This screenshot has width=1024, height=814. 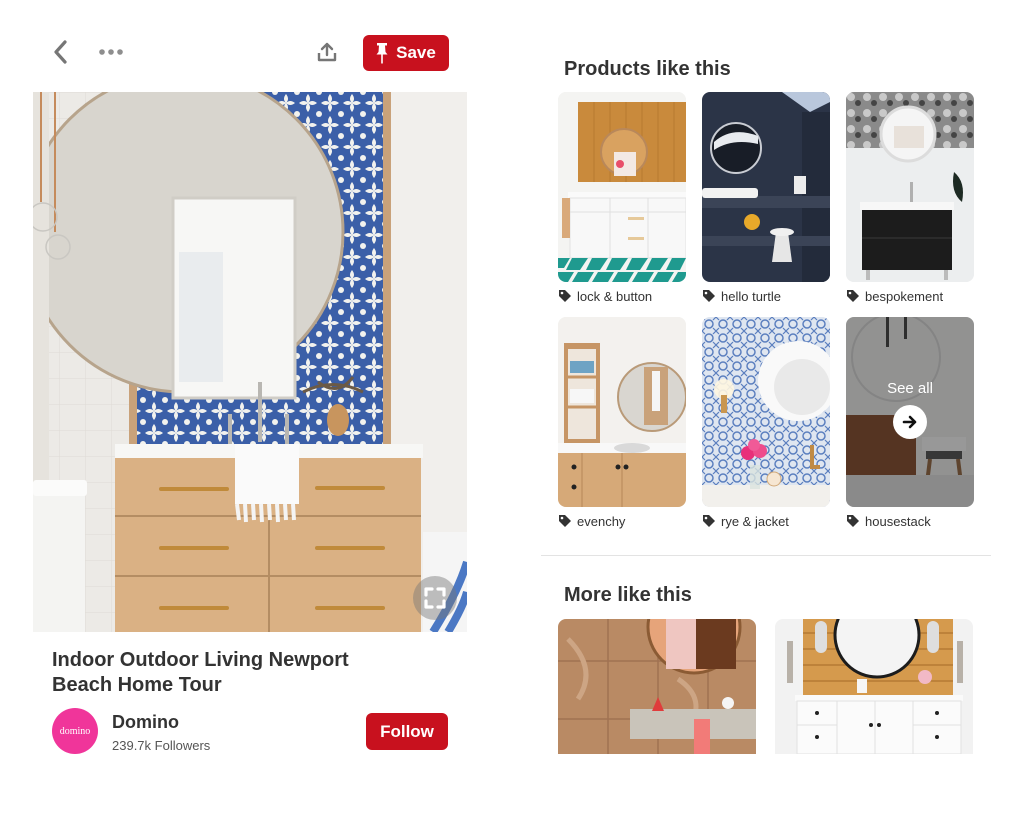 I want to click on product-label: housestack, so click(x=898, y=521).